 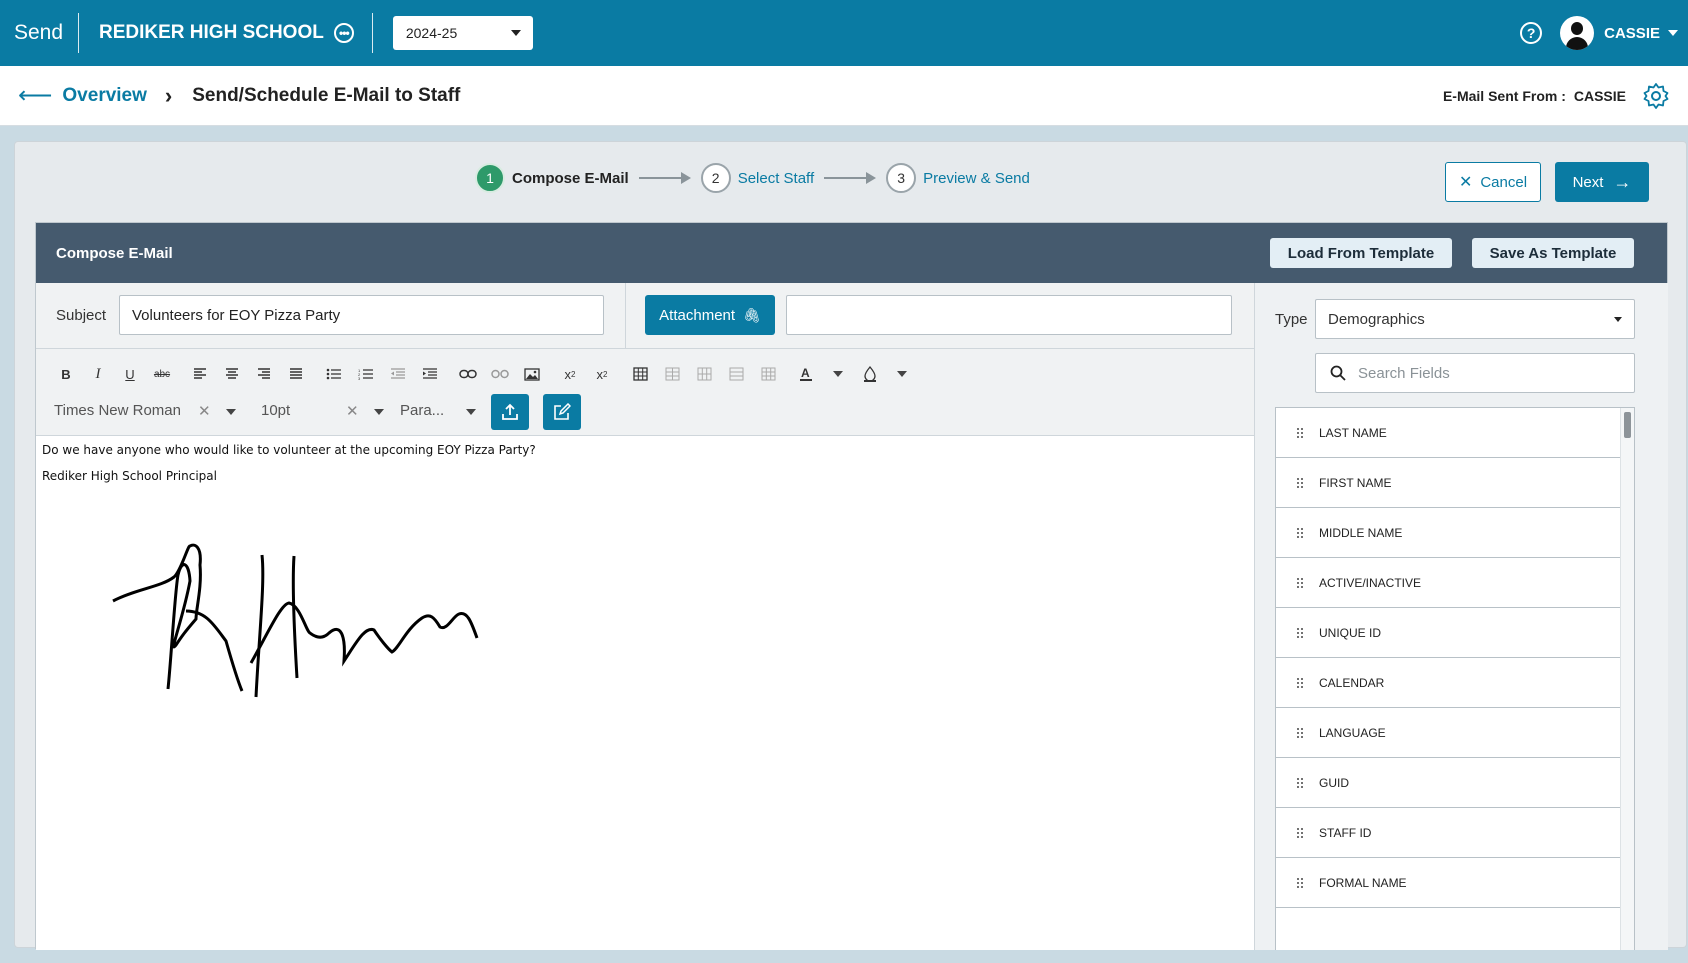 What do you see at coordinates (1448, 683) in the screenshot?
I see `list-item: CALENDAR` at bounding box center [1448, 683].